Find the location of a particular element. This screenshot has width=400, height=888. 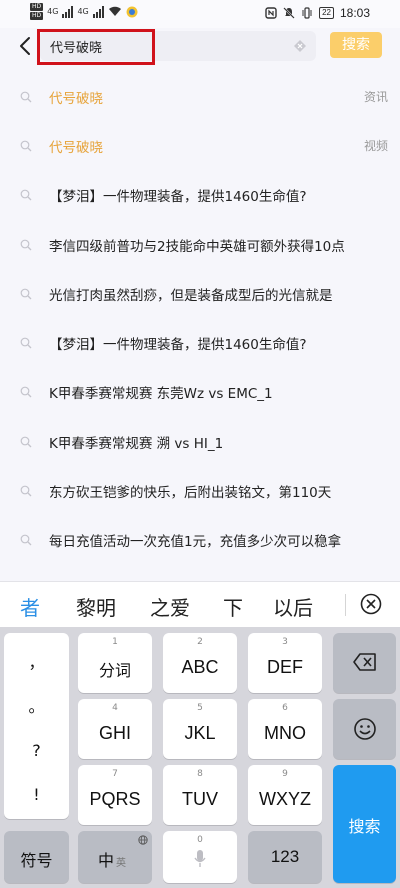

key-num: 5 is located at coordinates (200, 708).